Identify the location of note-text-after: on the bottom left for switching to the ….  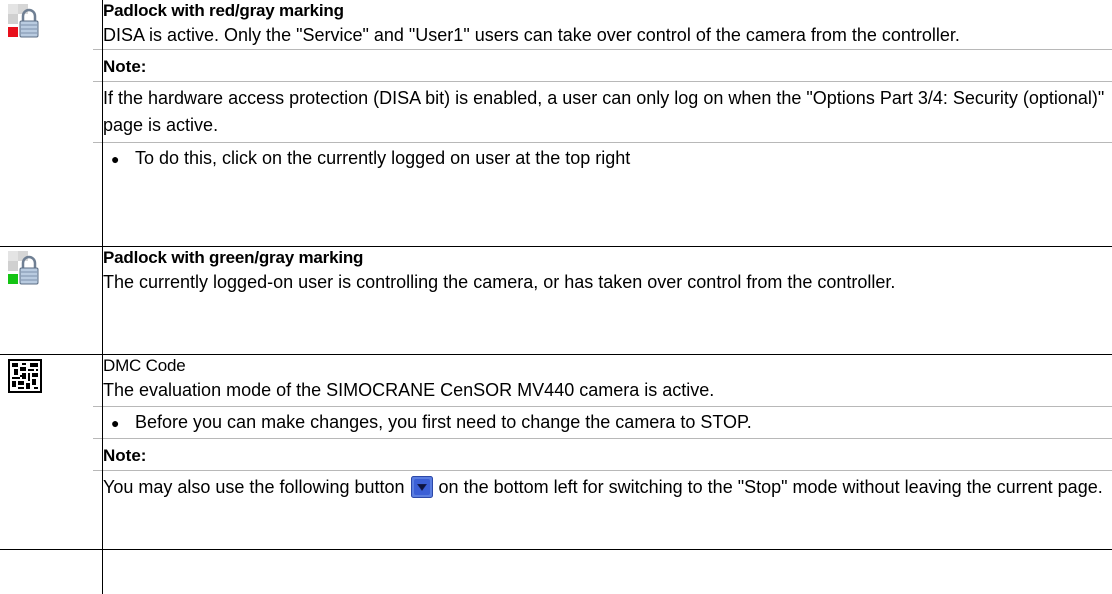
(770, 487).